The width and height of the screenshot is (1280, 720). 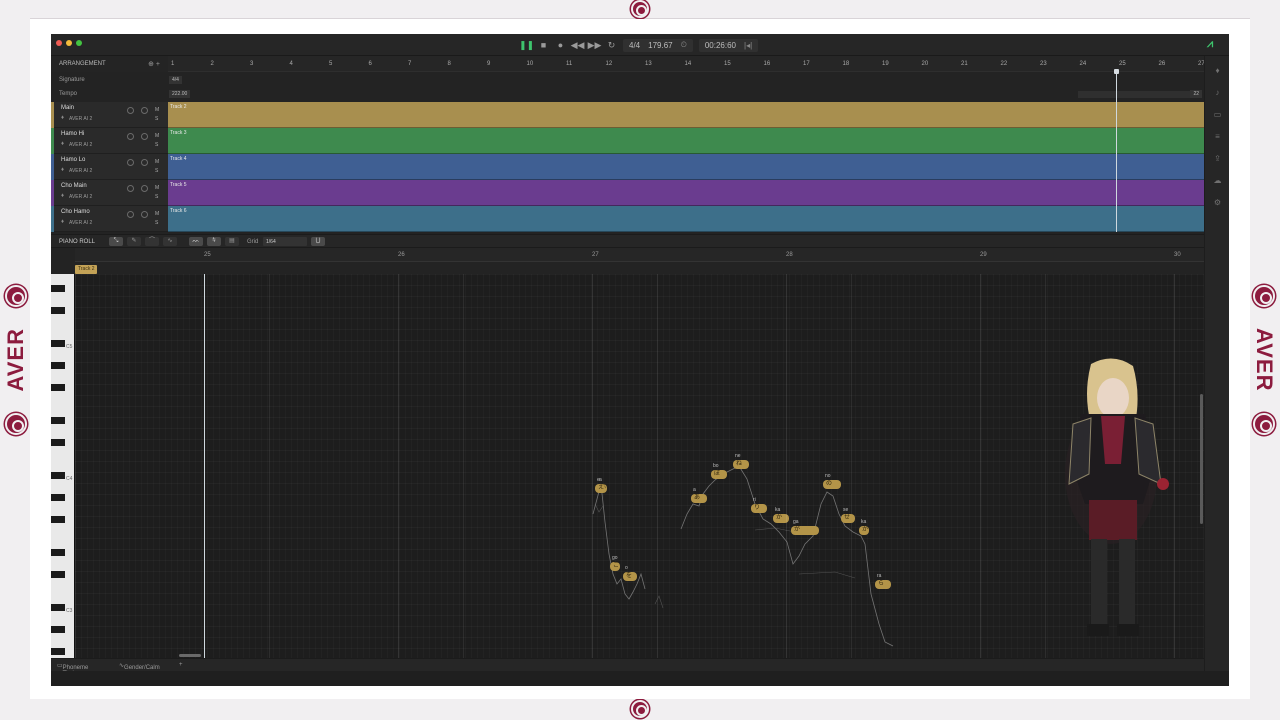 I want to click on fast-forward-icon: ▶▶, so click(x=595, y=45).